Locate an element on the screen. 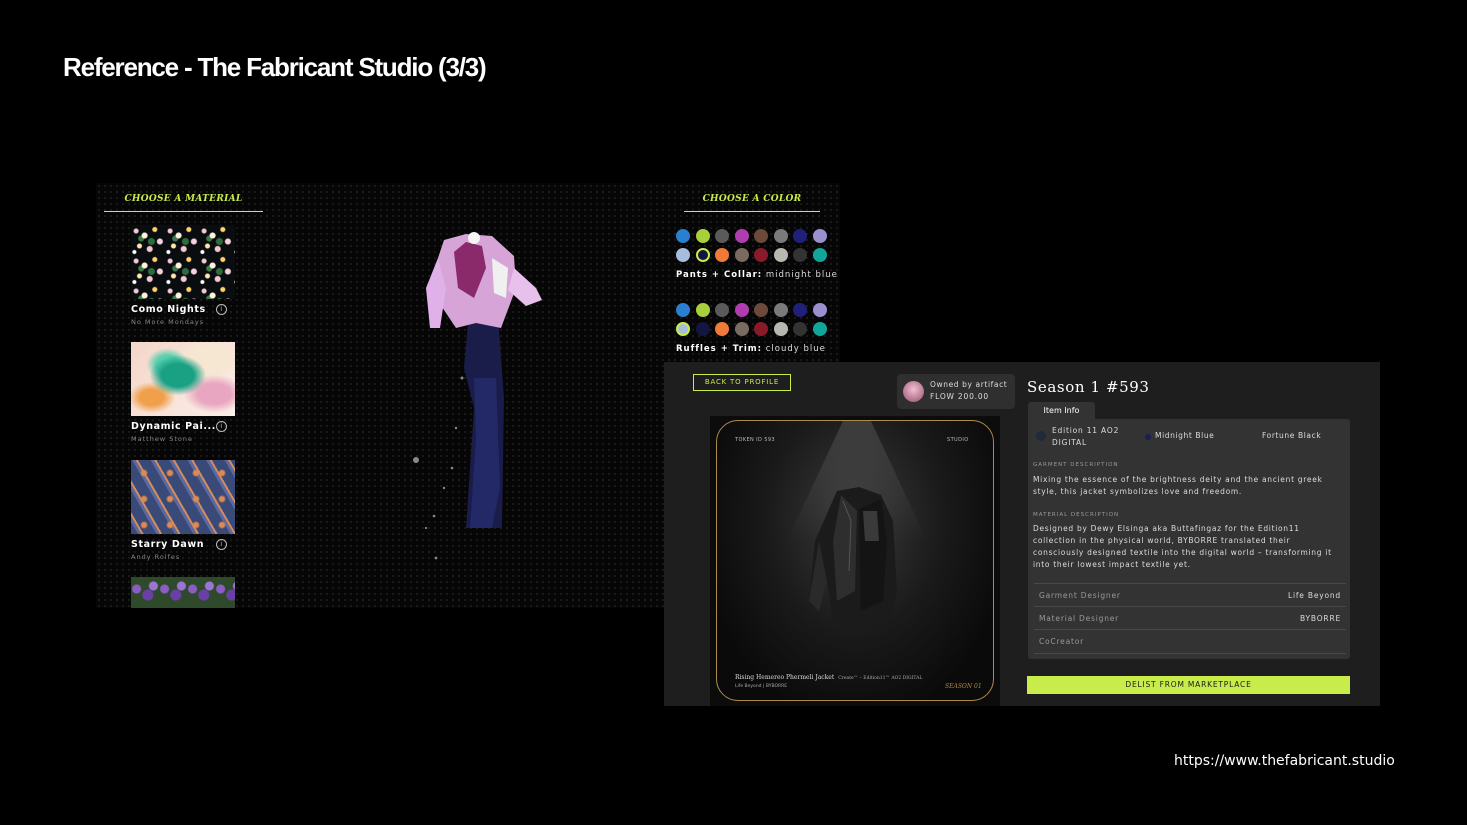  secondary-color: Fortune Black is located at coordinates (1292, 435).